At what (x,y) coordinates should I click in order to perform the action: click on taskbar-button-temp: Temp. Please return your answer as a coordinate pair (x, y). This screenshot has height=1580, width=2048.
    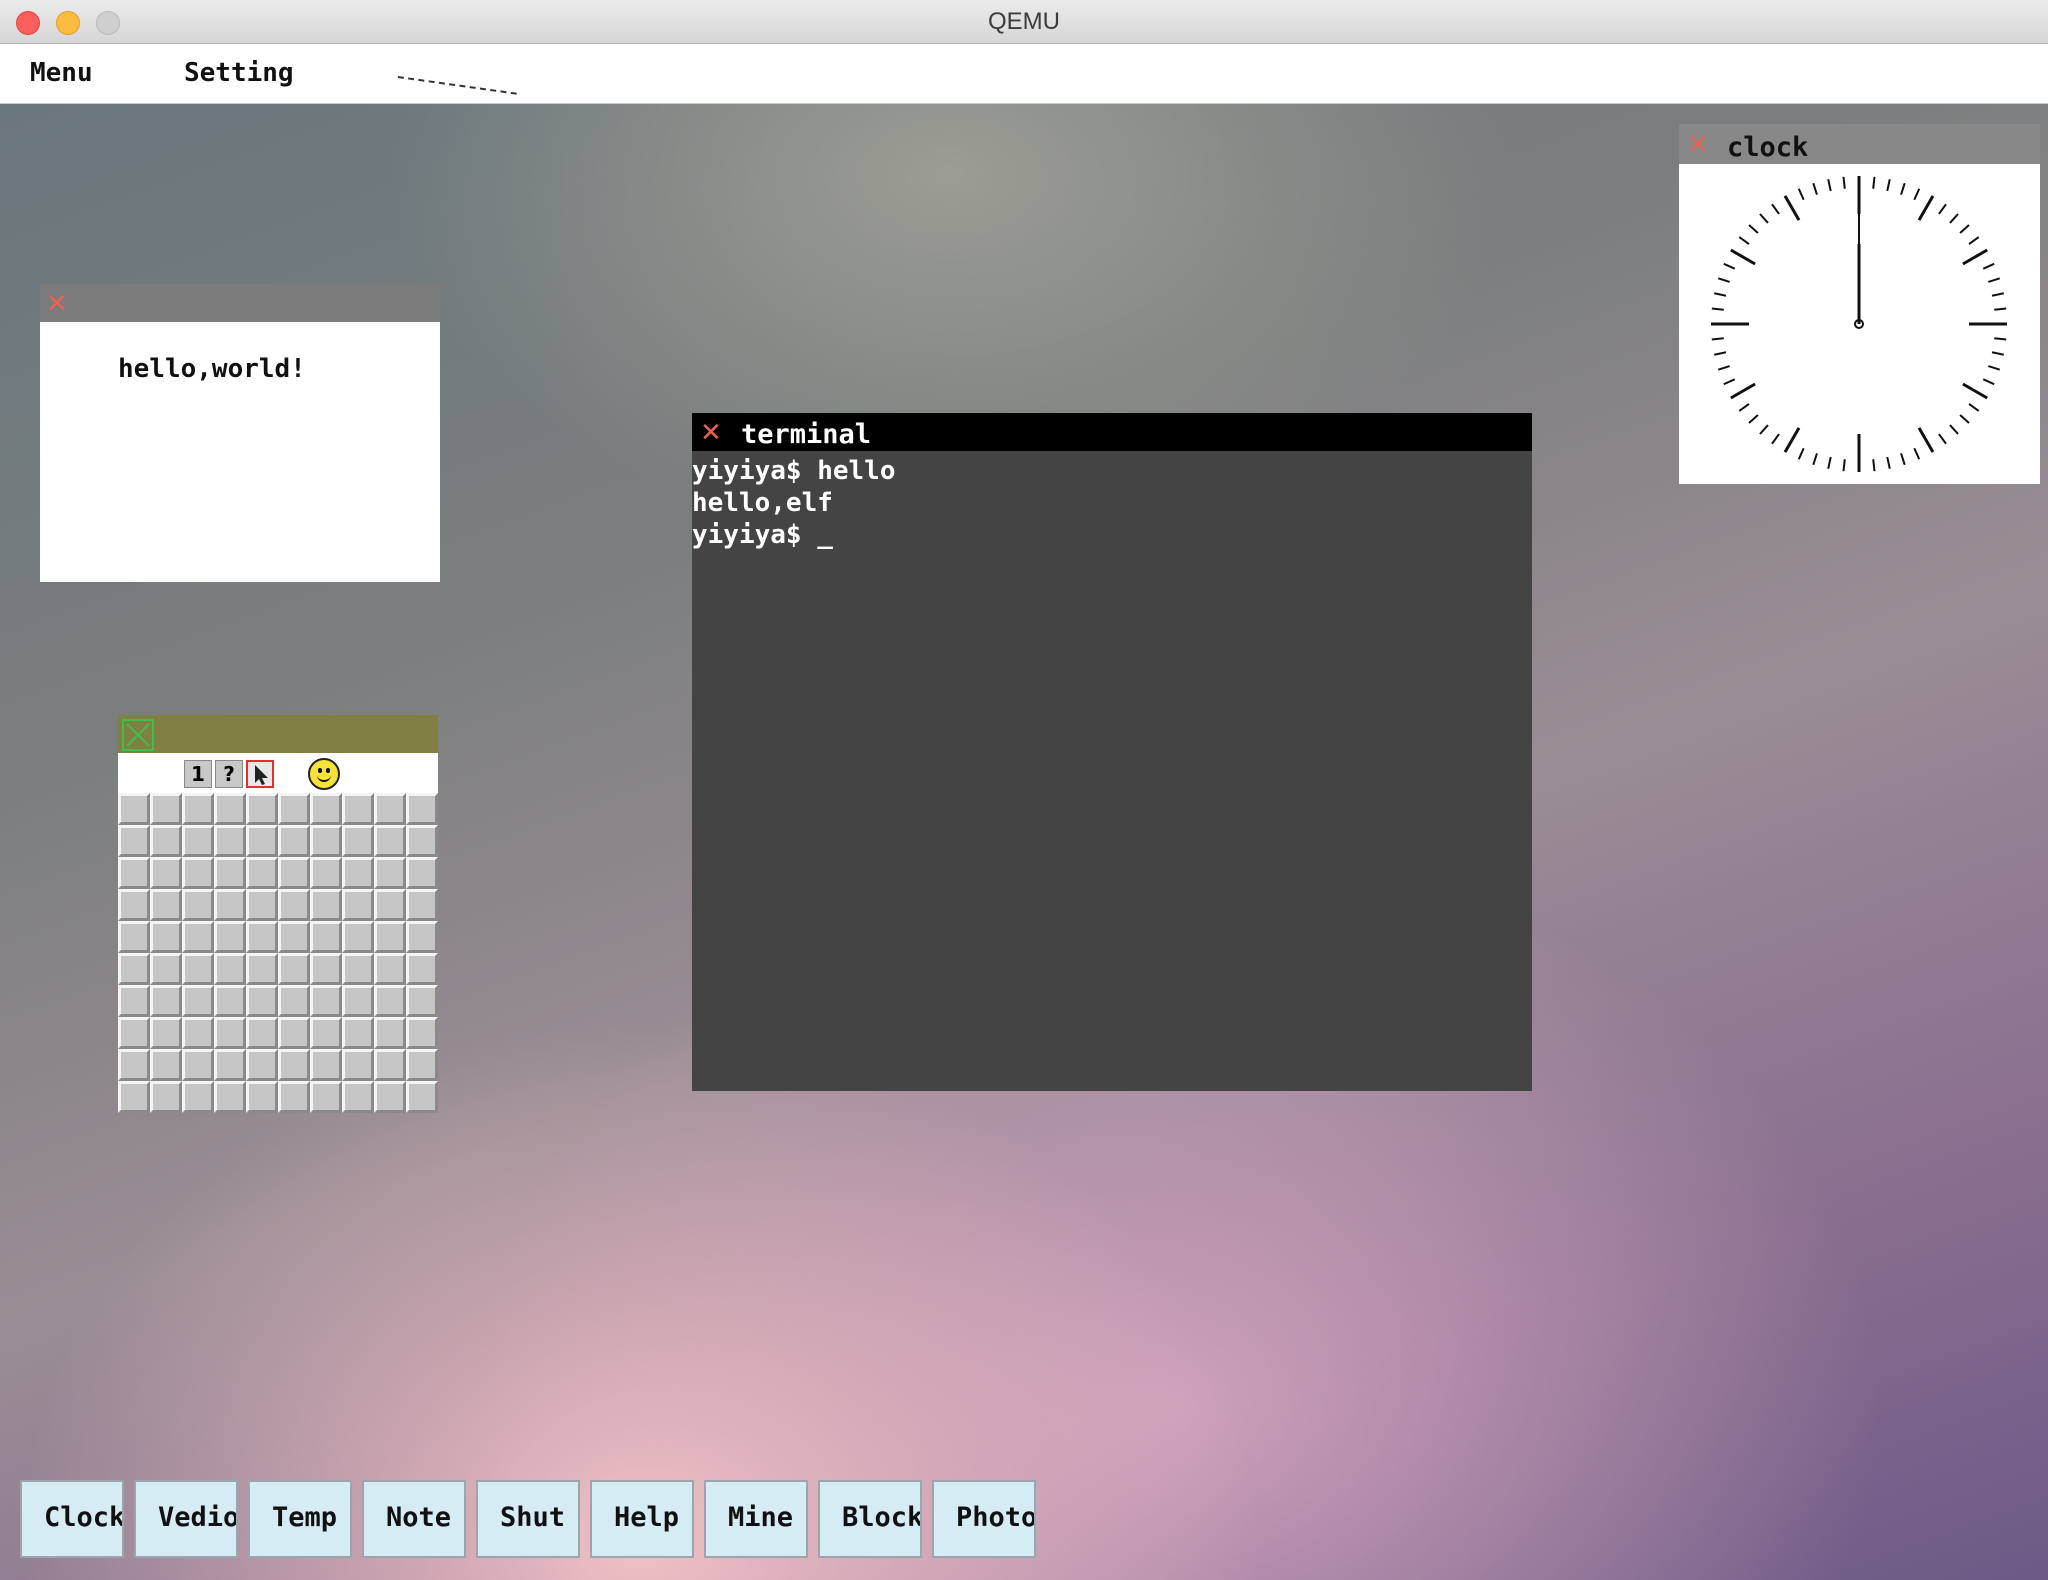
    Looking at the image, I should click on (300, 1519).